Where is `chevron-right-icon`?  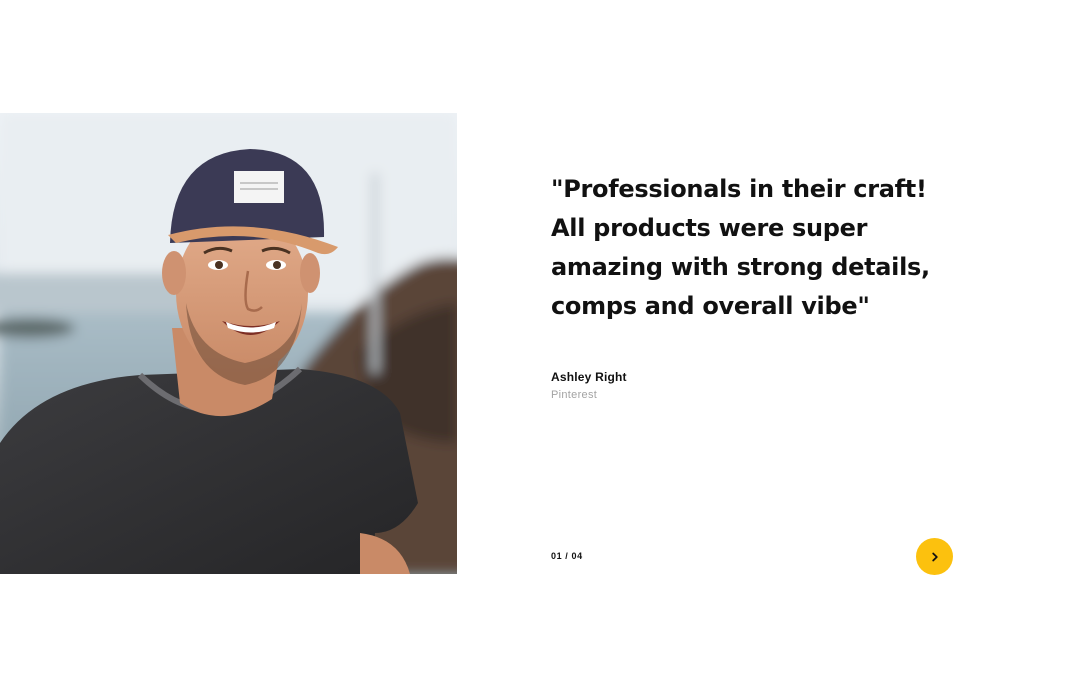 chevron-right-icon is located at coordinates (935, 557).